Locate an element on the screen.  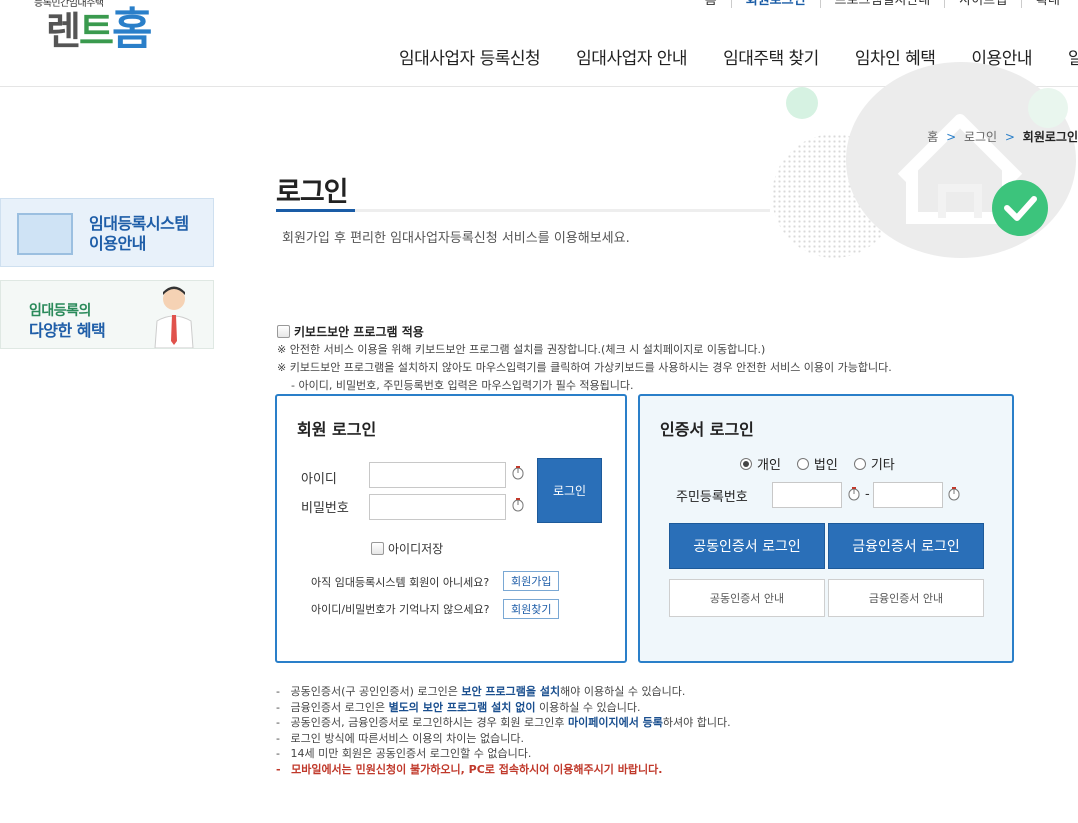
save-id-option: 아이디저장 is located at coordinates (407, 548).